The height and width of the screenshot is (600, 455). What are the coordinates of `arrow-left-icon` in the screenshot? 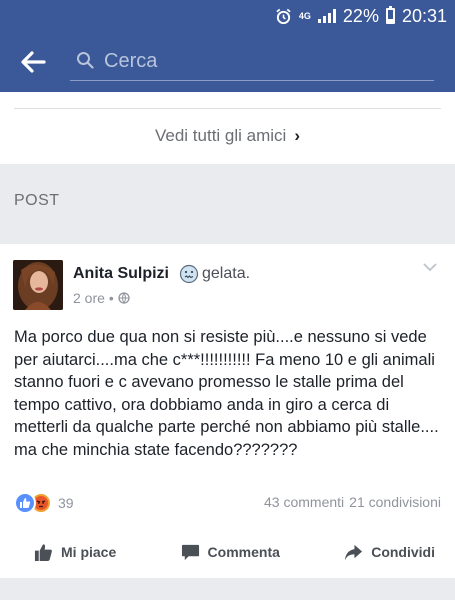 It's located at (33, 62).